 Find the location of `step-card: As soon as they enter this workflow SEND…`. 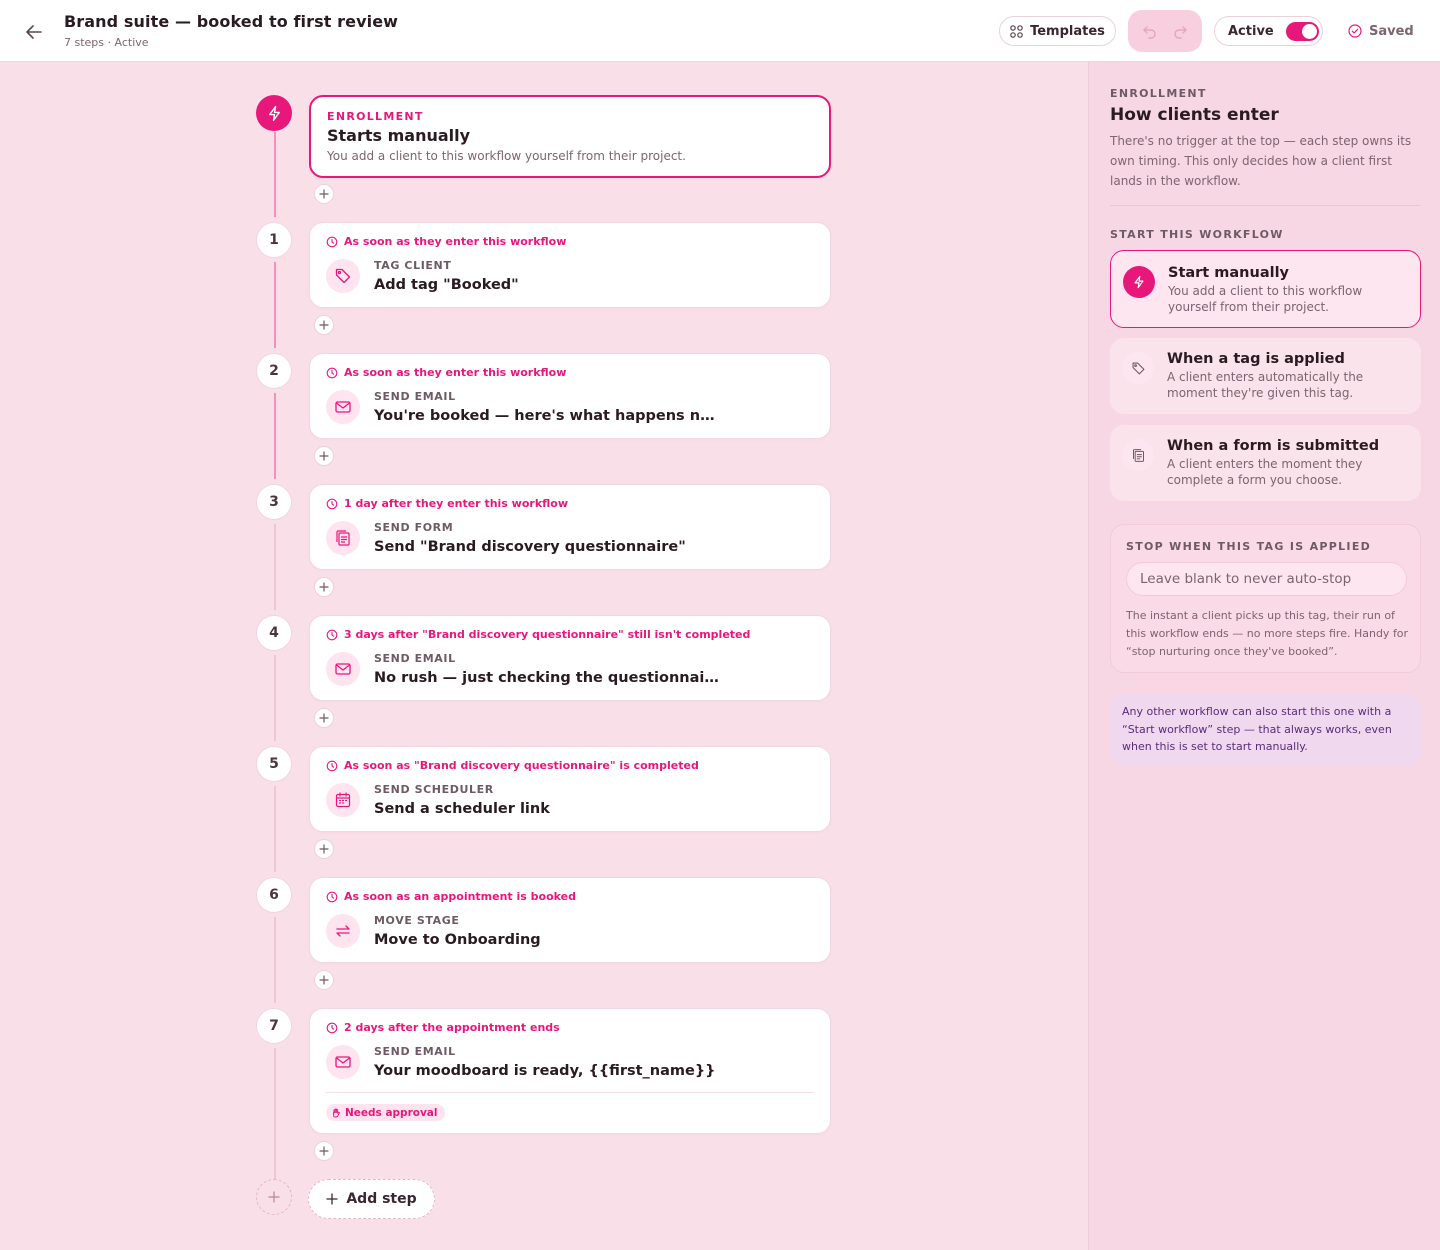

step-card: As soon as they enter this workflow SEND… is located at coordinates (570, 396).